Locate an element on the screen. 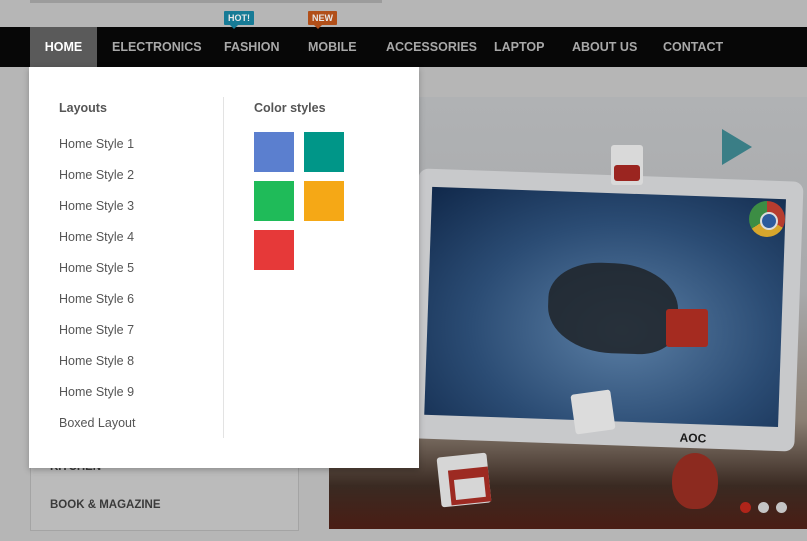 This screenshot has width=807, height=541. nav-item-label: ACCESSORIES is located at coordinates (431, 47).